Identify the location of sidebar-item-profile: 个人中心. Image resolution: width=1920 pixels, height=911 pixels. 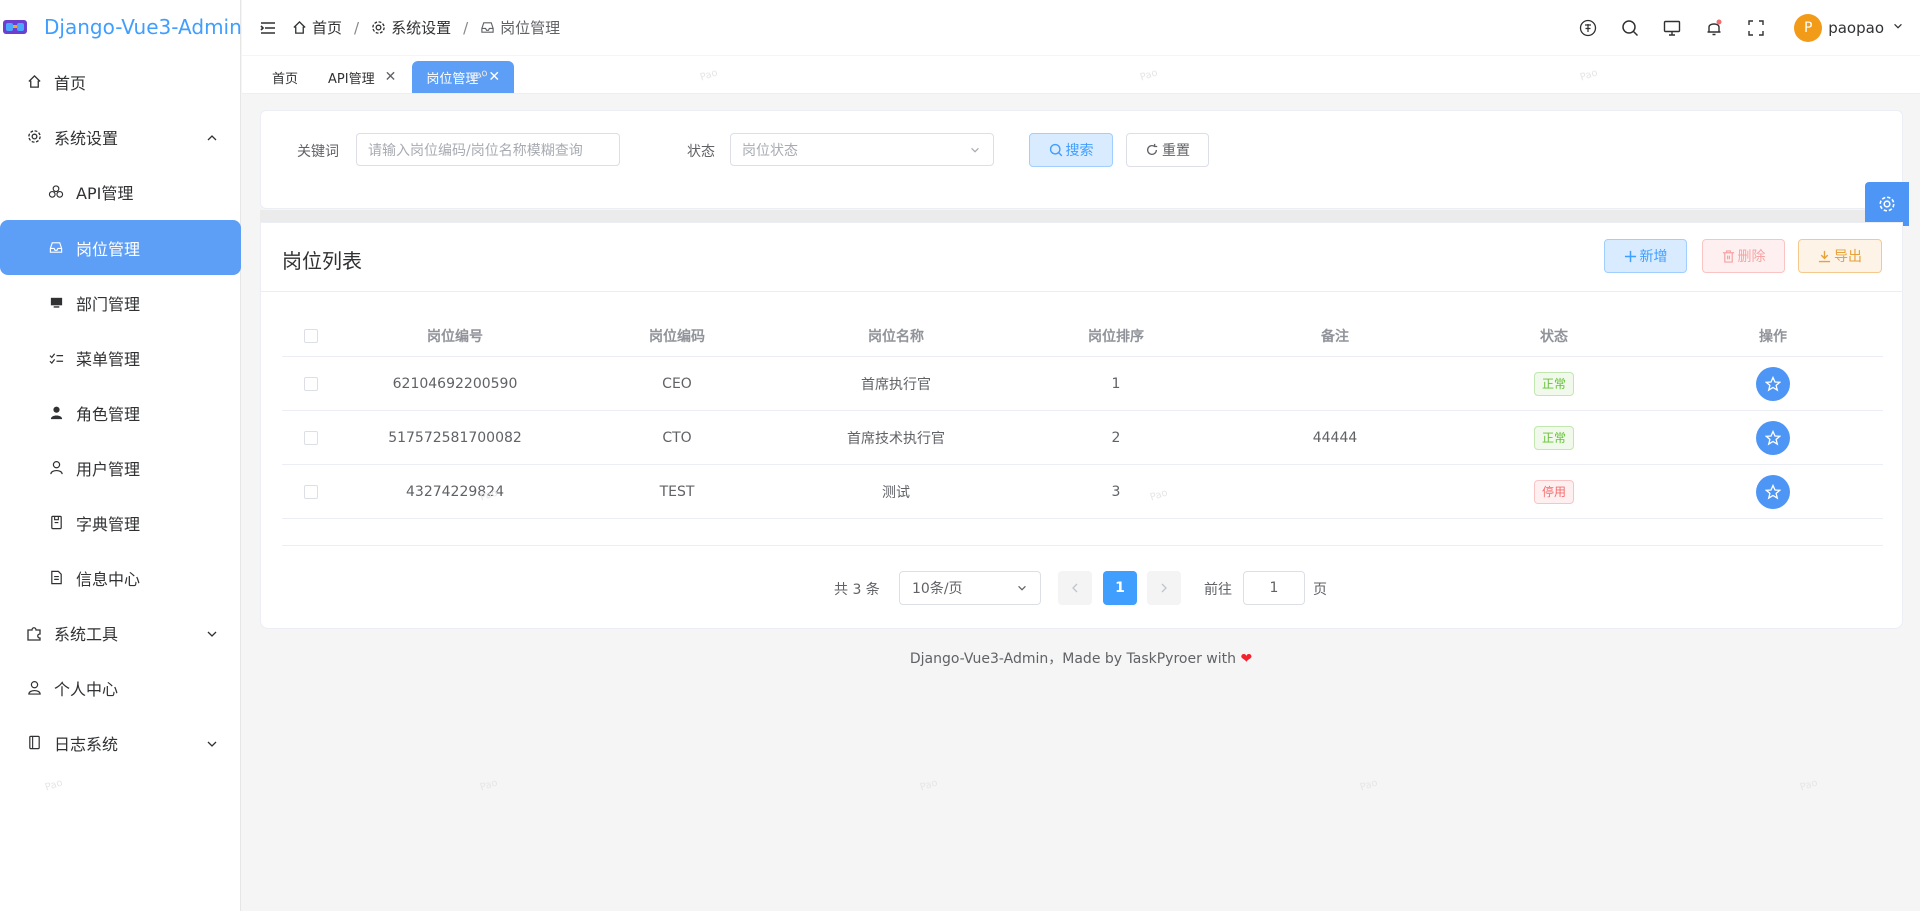
(120, 687).